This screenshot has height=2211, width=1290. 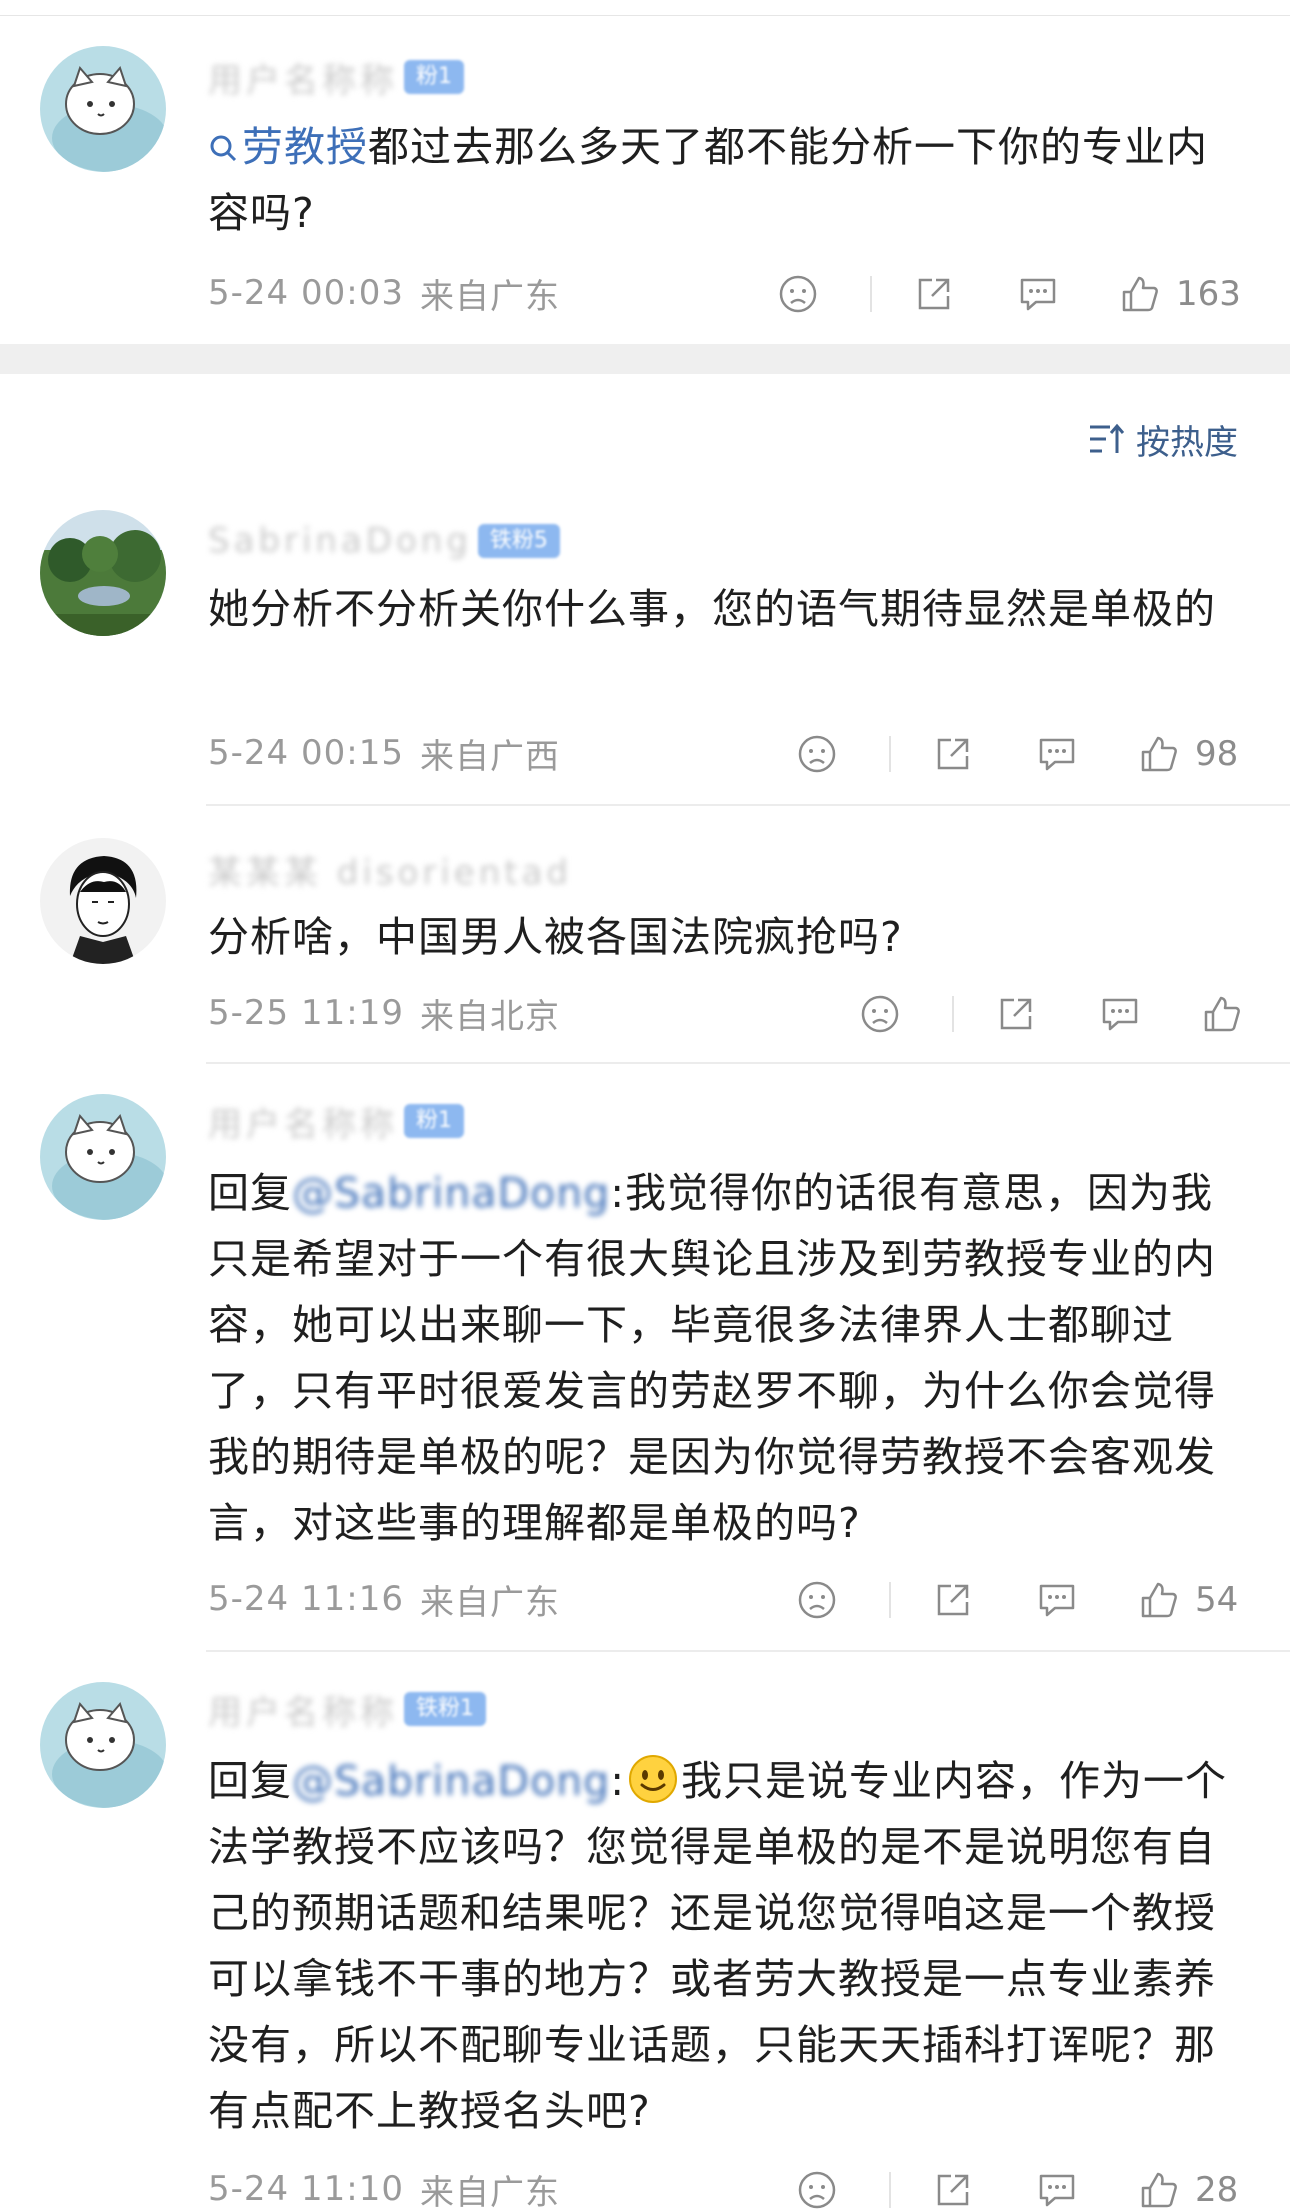 I want to click on comment-meta: 5-25 11:19 来自北京, so click(x=384, y=1013).